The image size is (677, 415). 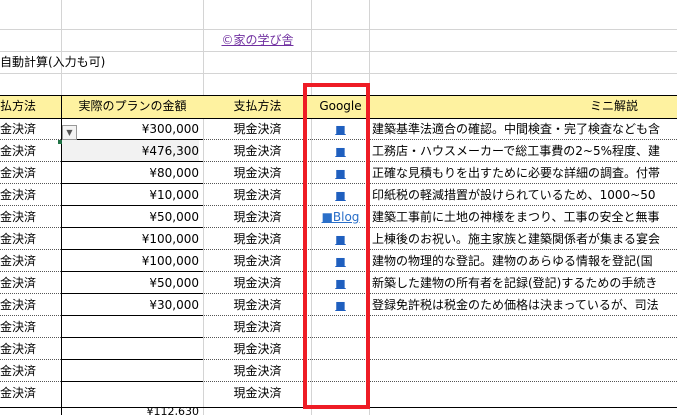 What do you see at coordinates (257, 106) in the screenshot?
I see `col-header-payment-method: 支払方法` at bounding box center [257, 106].